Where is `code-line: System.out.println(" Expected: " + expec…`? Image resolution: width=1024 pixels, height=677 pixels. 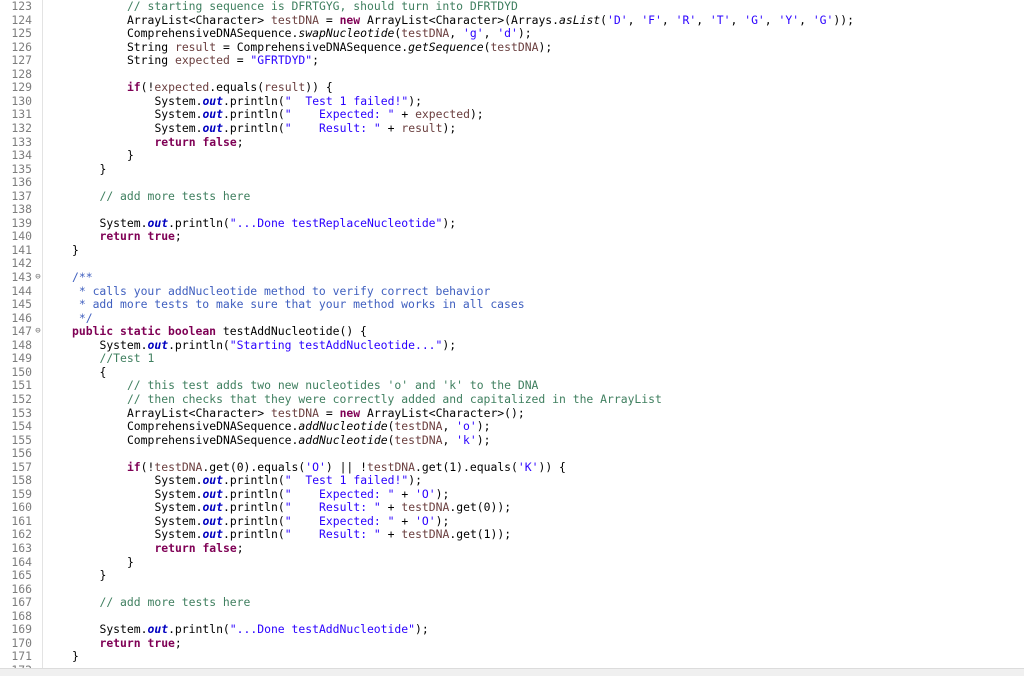
code-line: System.out.println(" Expected: " + expec… is located at coordinates (318, 115).